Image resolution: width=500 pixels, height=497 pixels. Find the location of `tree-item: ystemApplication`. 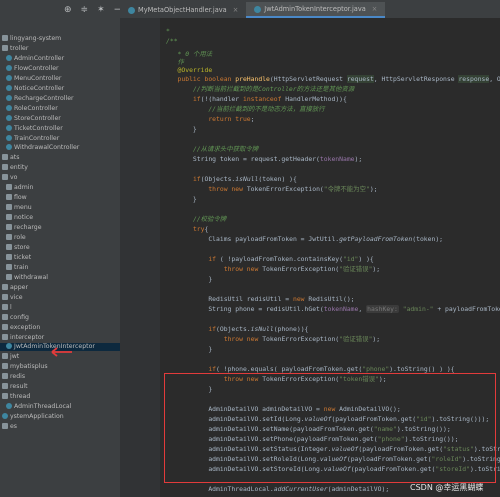

tree-item: ystemApplication is located at coordinates (32, 417).